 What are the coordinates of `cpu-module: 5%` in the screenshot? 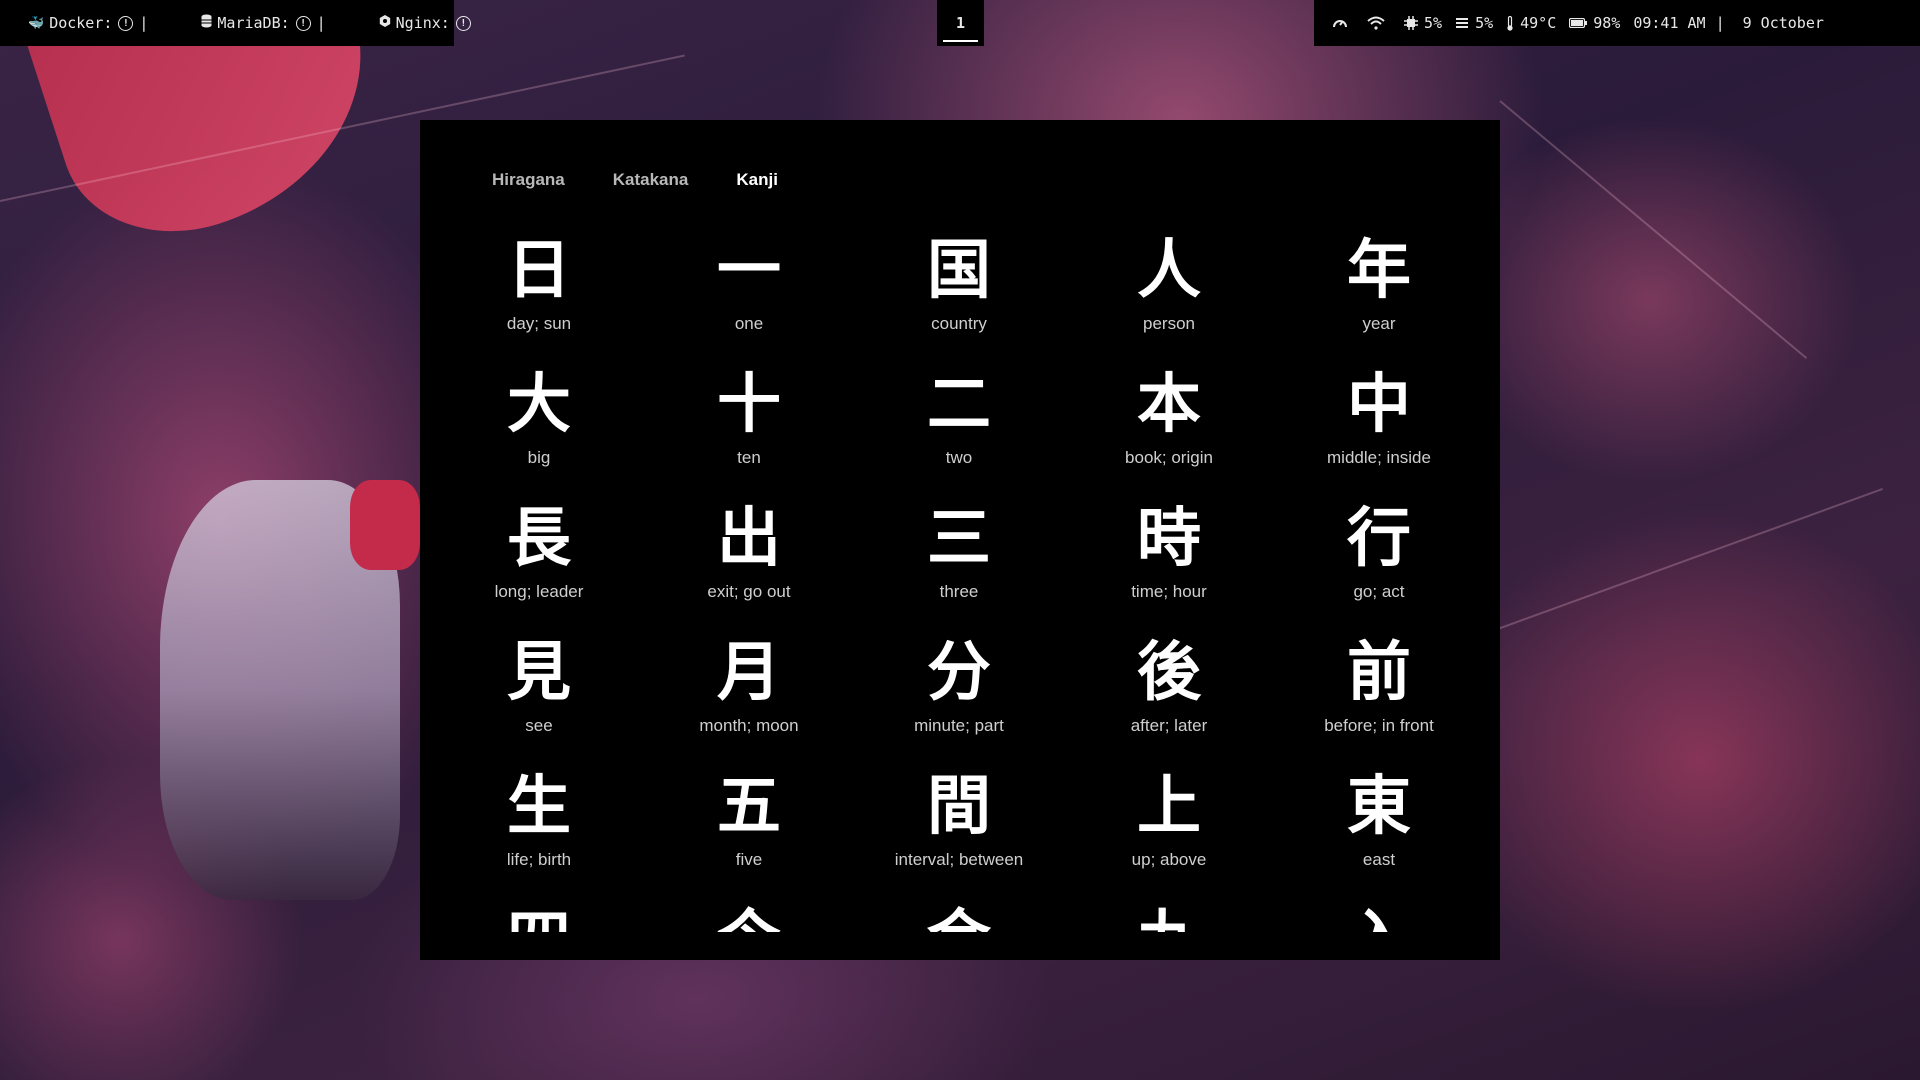 It's located at (1423, 23).